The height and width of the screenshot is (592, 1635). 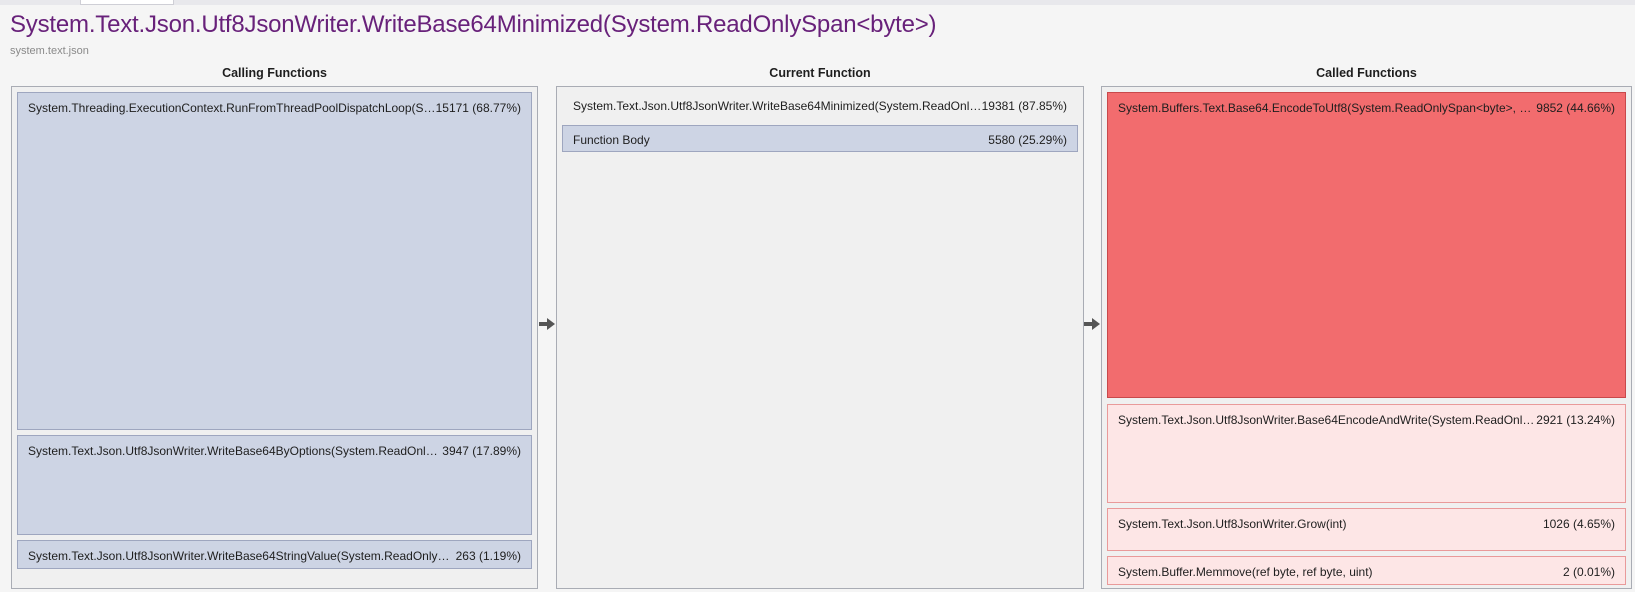 I want to click on callee-samples: 2921 (13.24%), so click(x=1575, y=420).